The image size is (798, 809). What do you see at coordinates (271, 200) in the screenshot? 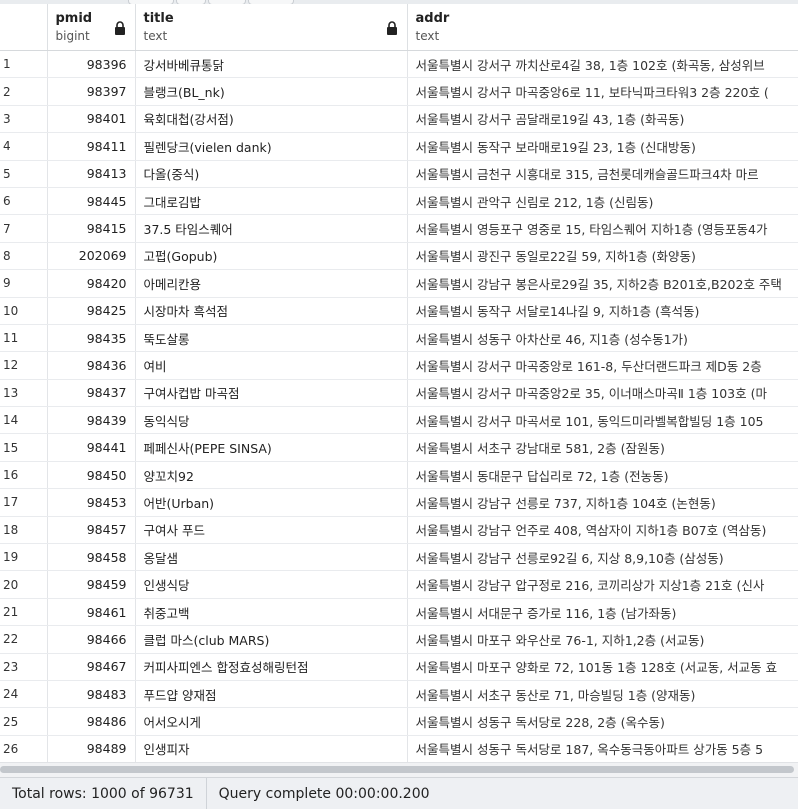
I see `cell-title: 그대로김밥` at bounding box center [271, 200].